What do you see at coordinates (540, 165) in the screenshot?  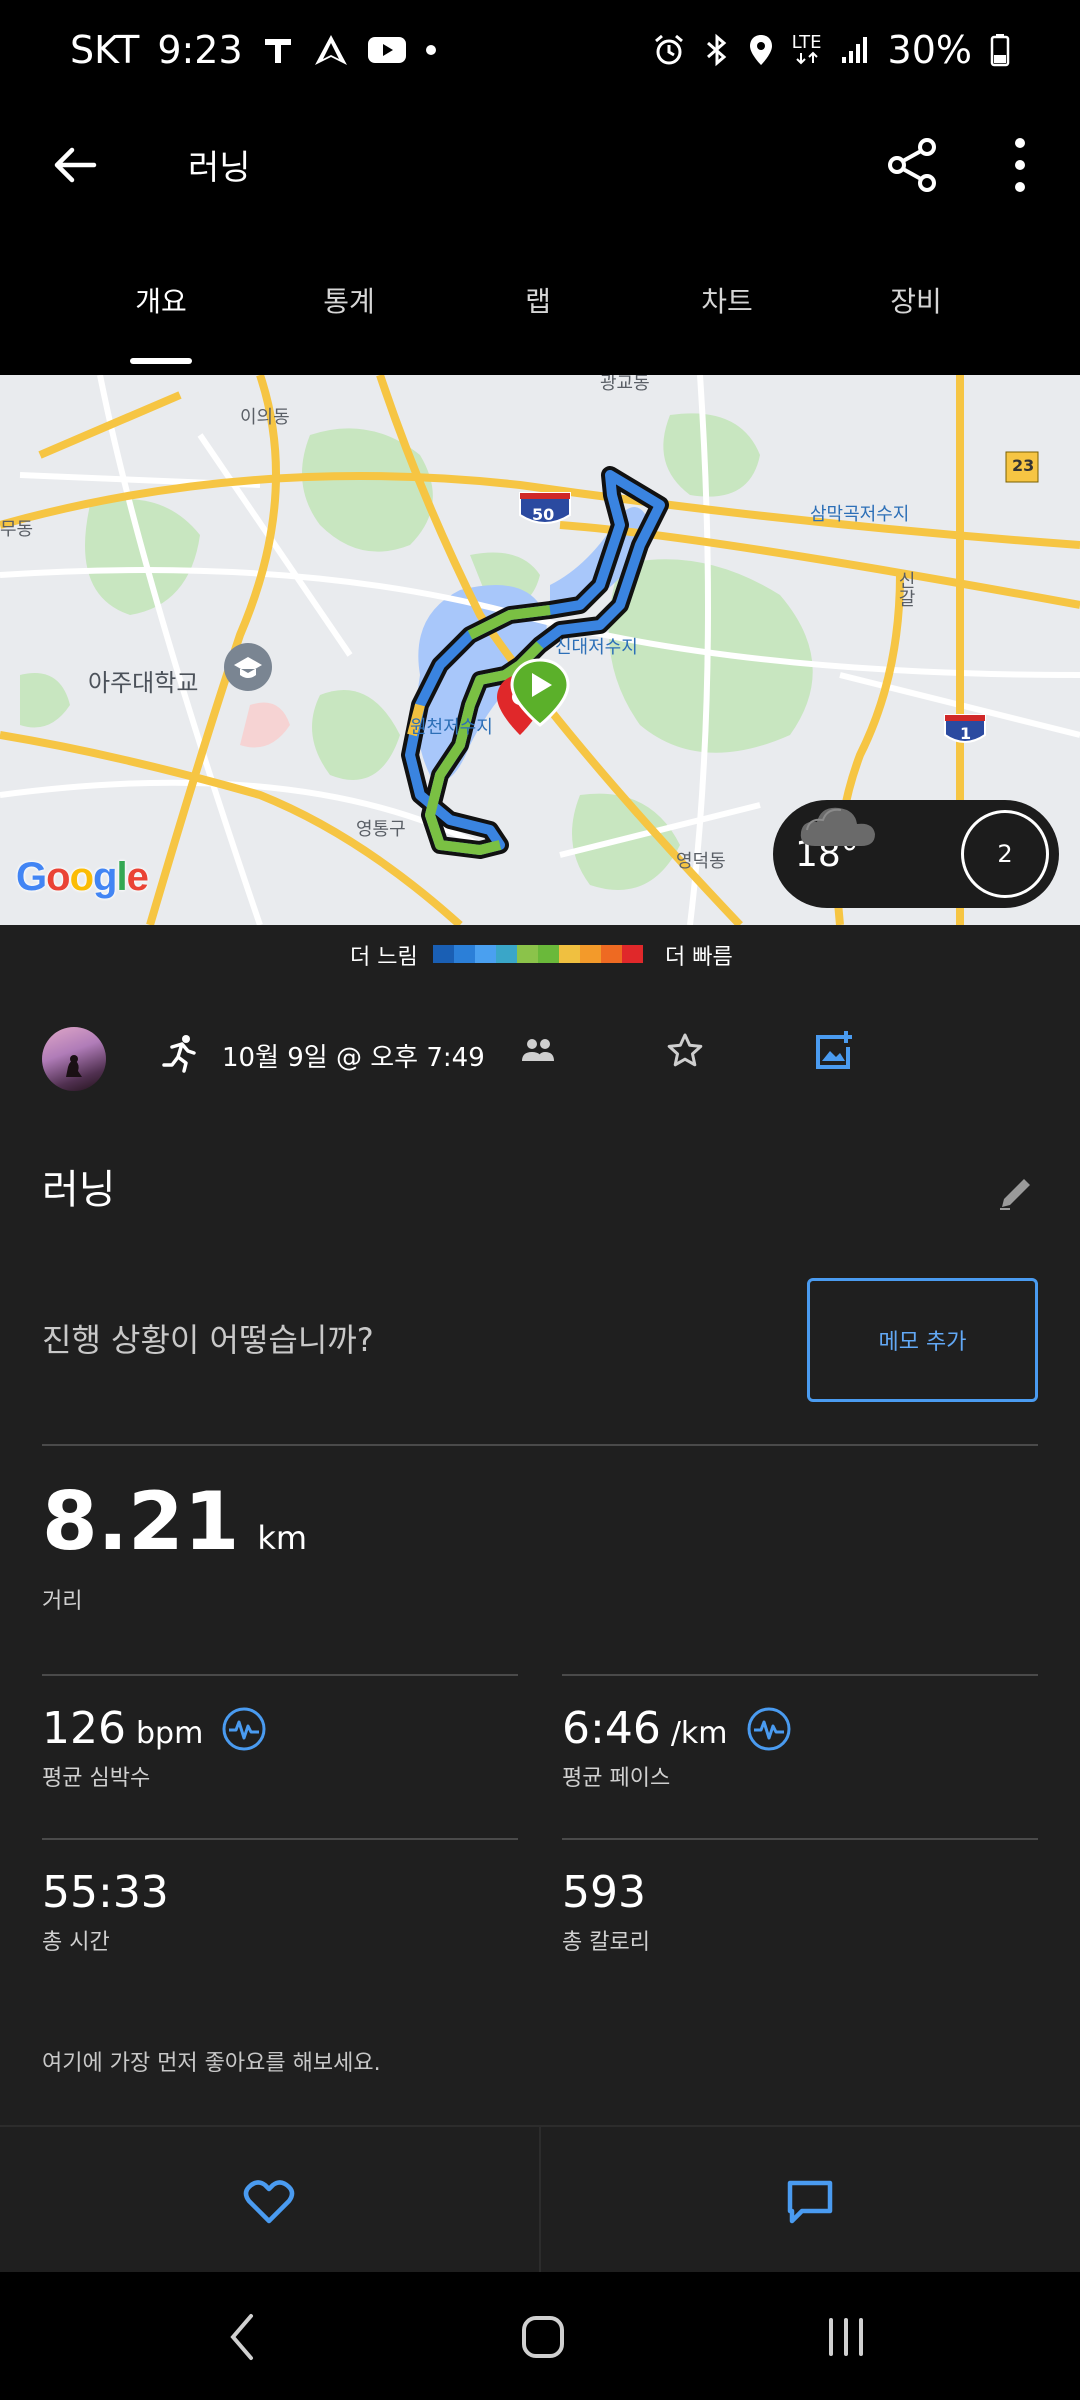 I see `app-bar: 러닝` at bounding box center [540, 165].